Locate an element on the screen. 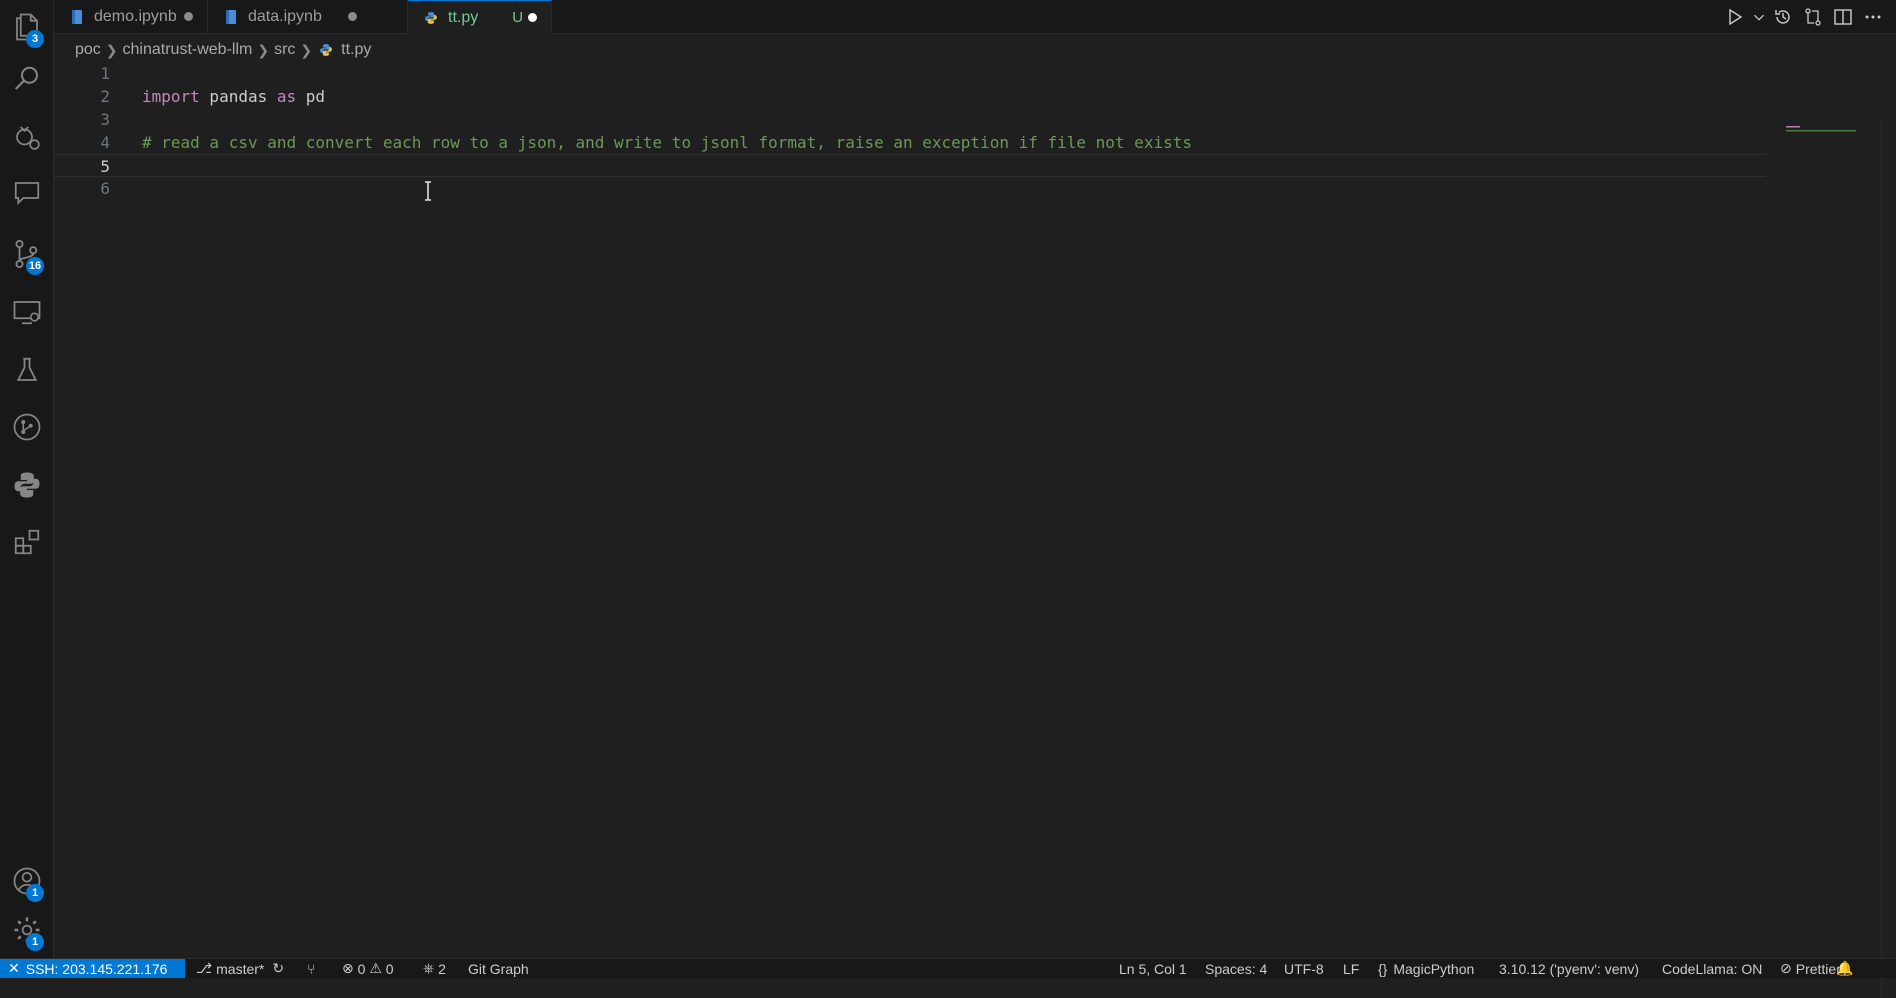 The width and height of the screenshot is (1896, 998). git-graph-status: Git Graph is located at coordinates (498, 968).